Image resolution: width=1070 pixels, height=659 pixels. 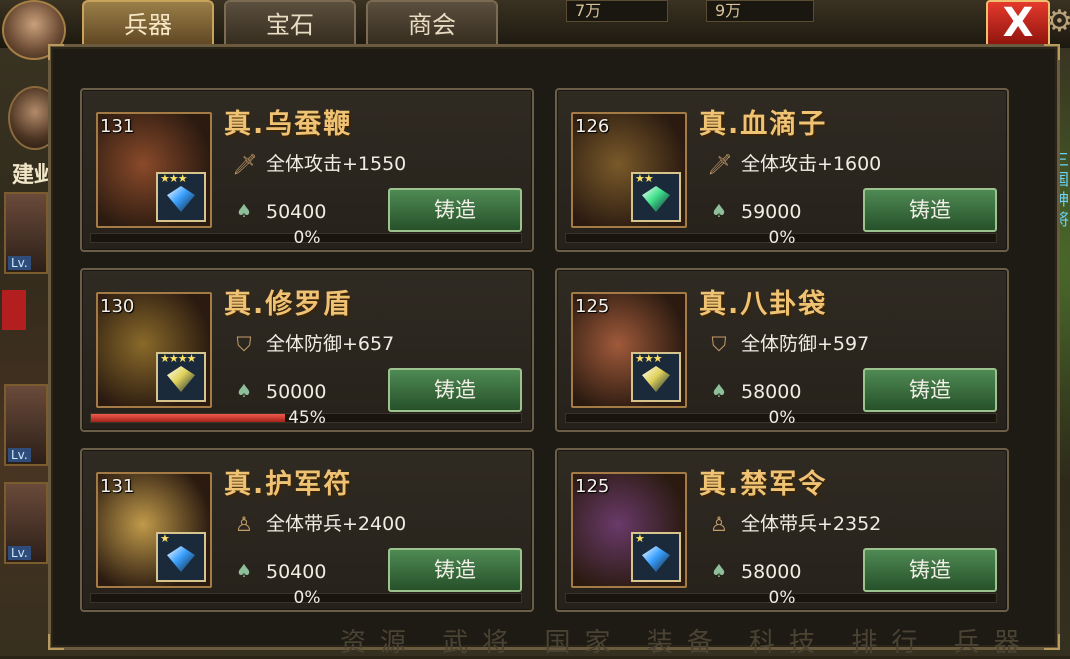 What do you see at coordinates (644, 178) in the screenshot?
I see `gem-stars: ★★` at bounding box center [644, 178].